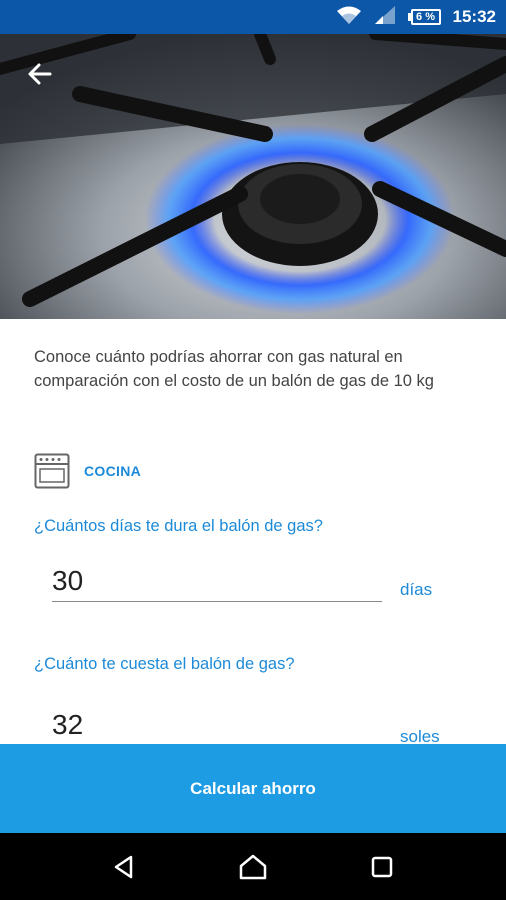 The image size is (506, 900). I want to click on days-input, so click(217, 581).